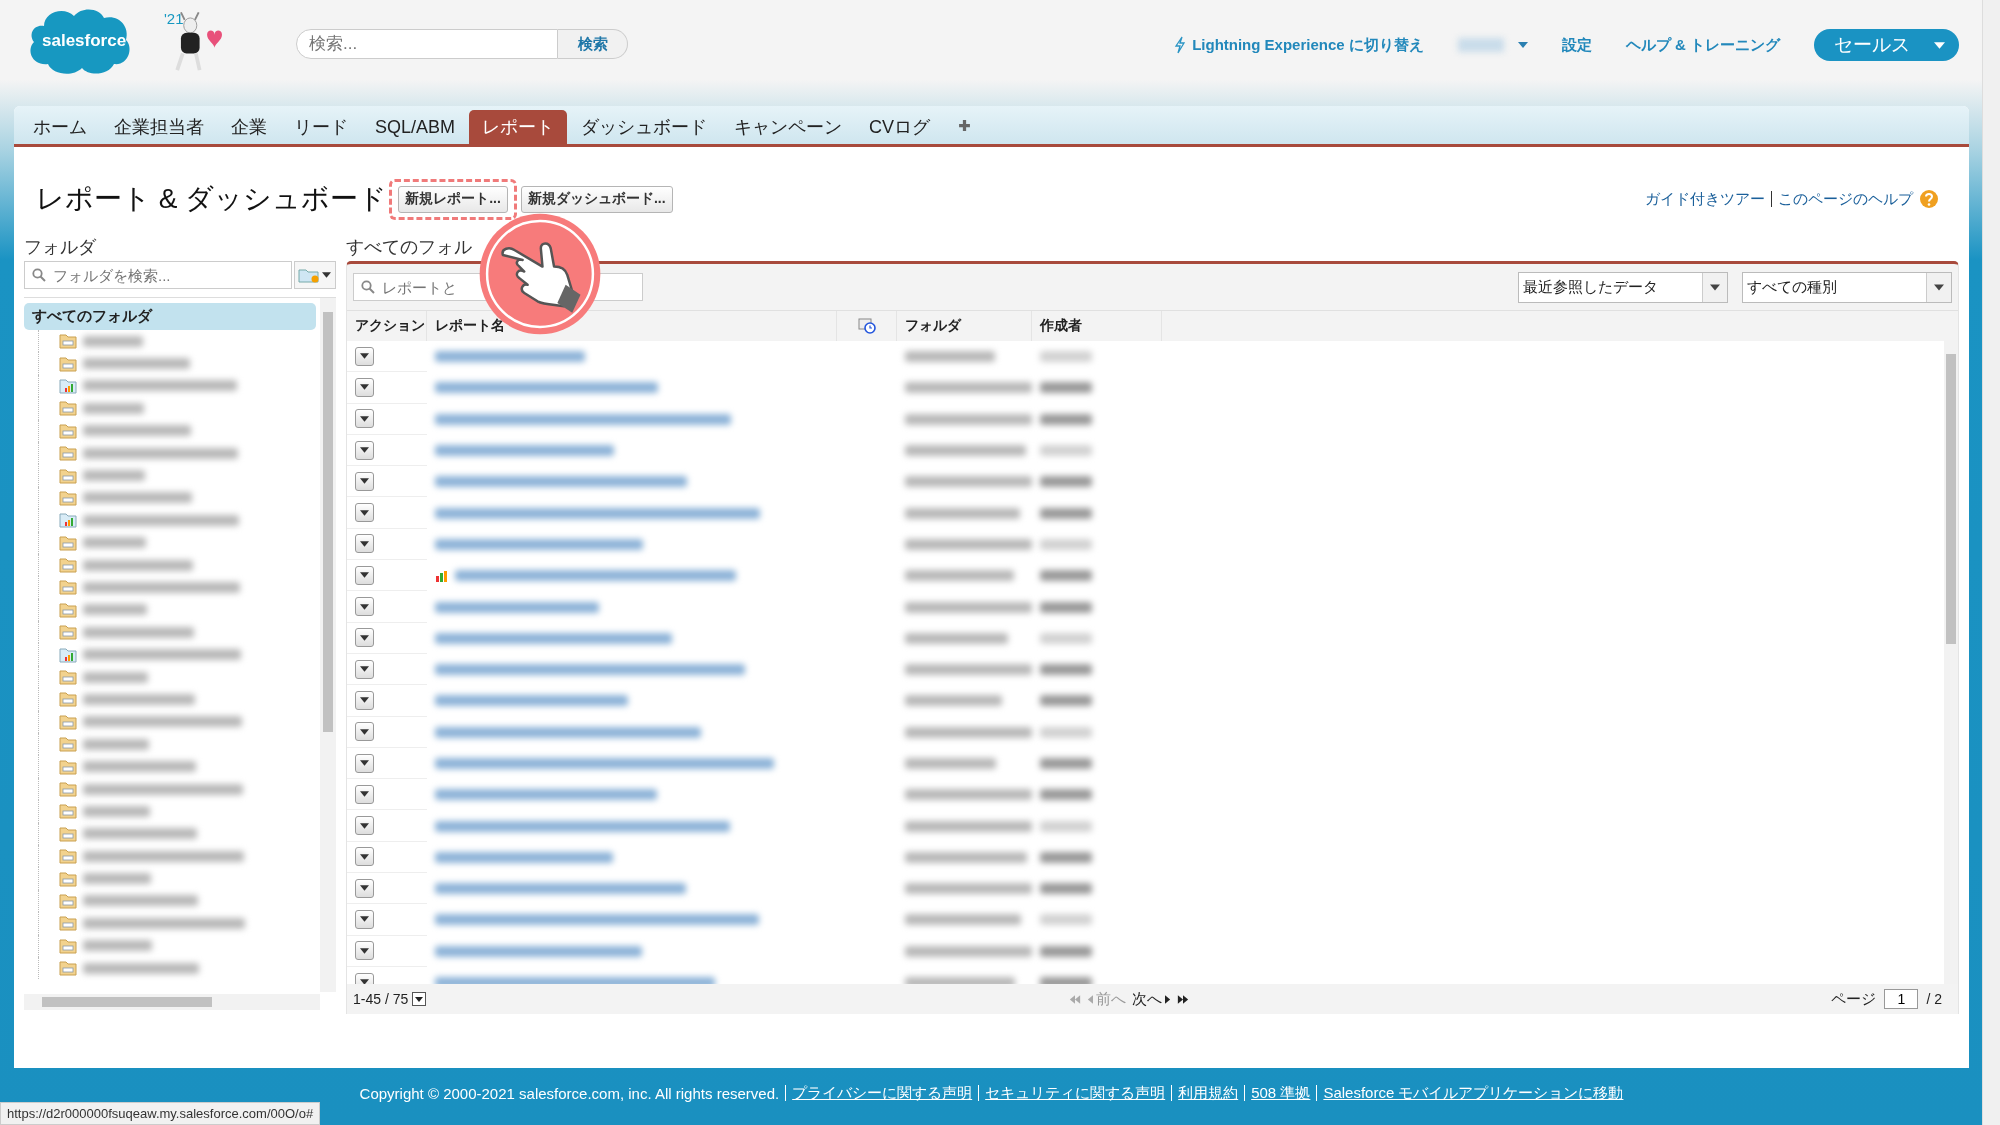 The height and width of the screenshot is (1125, 2000). What do you see at coordinates (593, 44) in the screenshot?
I see `search-button: 検索` at bounding box center [593, 44].